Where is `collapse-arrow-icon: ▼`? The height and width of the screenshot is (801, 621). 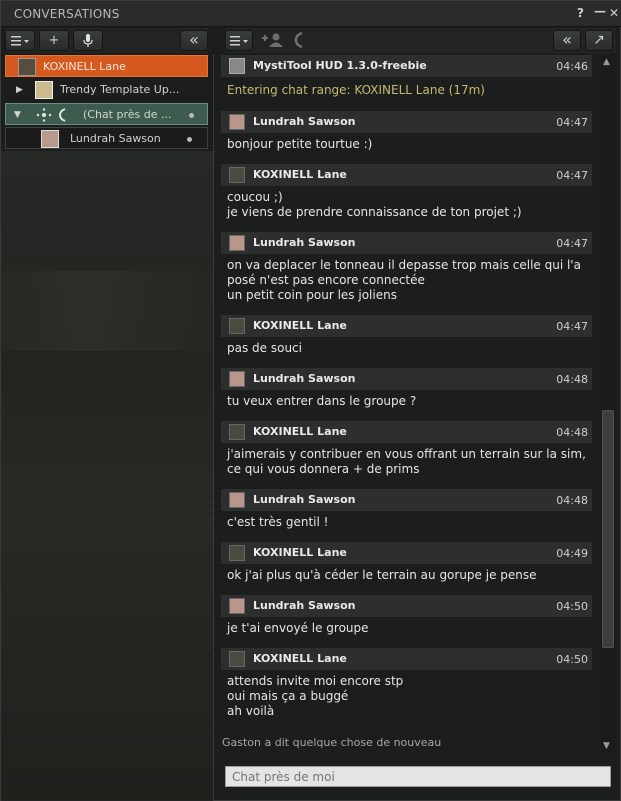 collapse-arrow-icon: ▼ is located at coordinates (17, 115).